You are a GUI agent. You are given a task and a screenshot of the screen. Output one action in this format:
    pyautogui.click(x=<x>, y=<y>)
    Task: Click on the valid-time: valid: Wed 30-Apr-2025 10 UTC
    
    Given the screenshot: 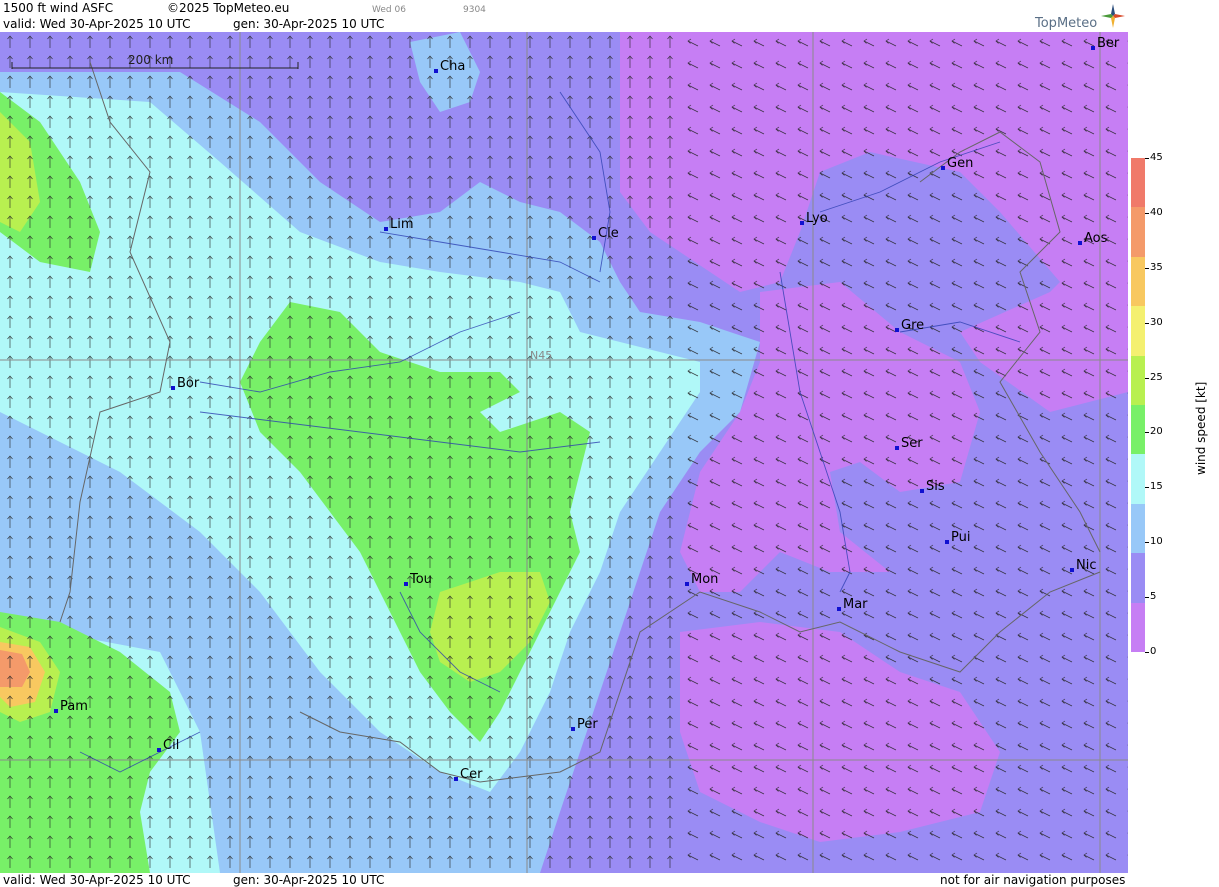 What is the action you would take?
    pyautogui.click(x=97, y=24)
    